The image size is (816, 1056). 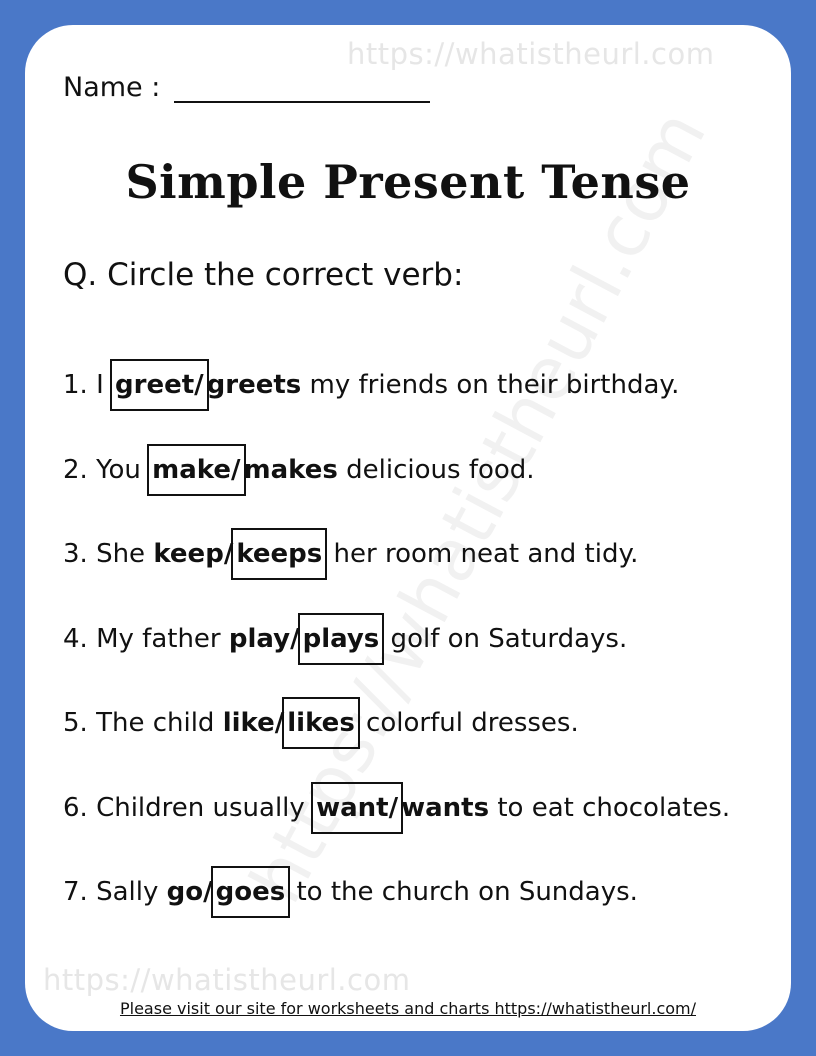 I want to click on name-label: Name :, so click(x=112, y=87).